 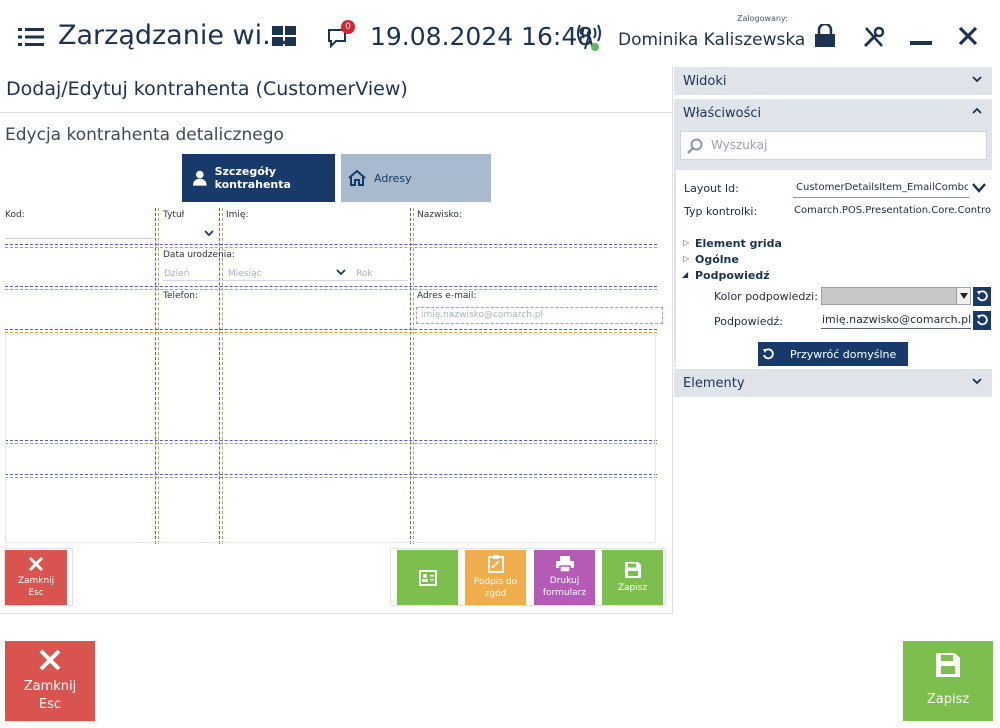 I want to click on contact-card-button, so click(x=427, y=577).